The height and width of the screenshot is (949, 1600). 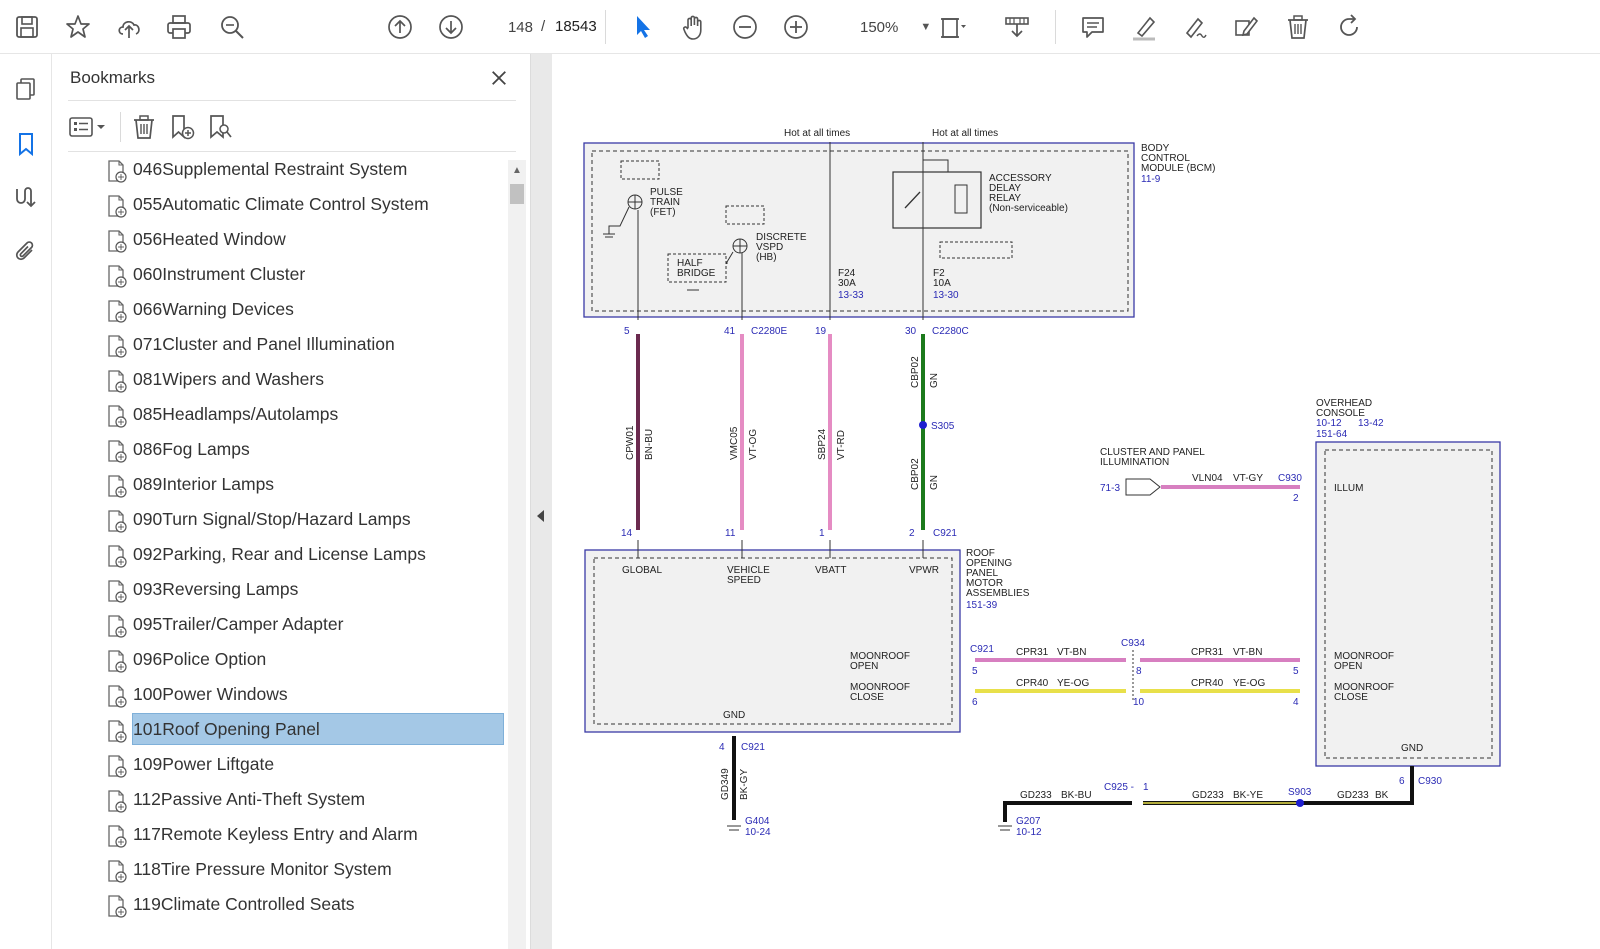 I want to click on toolbar-divider, so click(x=1055, y=27).